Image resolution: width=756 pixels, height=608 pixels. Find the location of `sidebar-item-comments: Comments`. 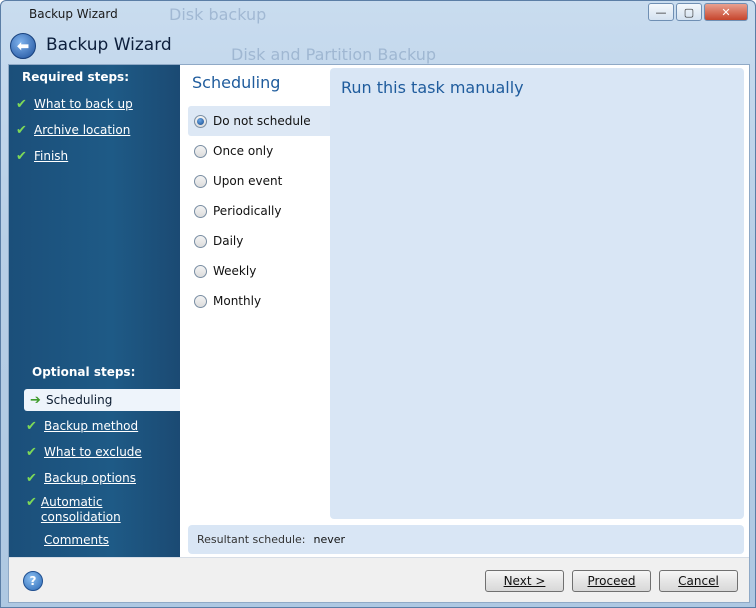

sidebar-item-comments: Comments is located at coordinates (76, 540).